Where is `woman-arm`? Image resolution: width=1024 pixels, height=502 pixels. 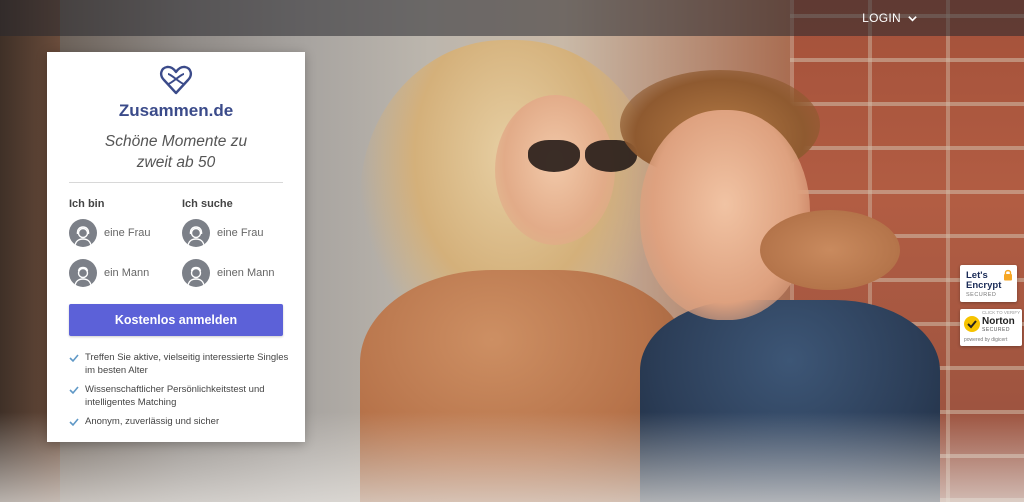
woman-arm is located at coordinates (830, 250).